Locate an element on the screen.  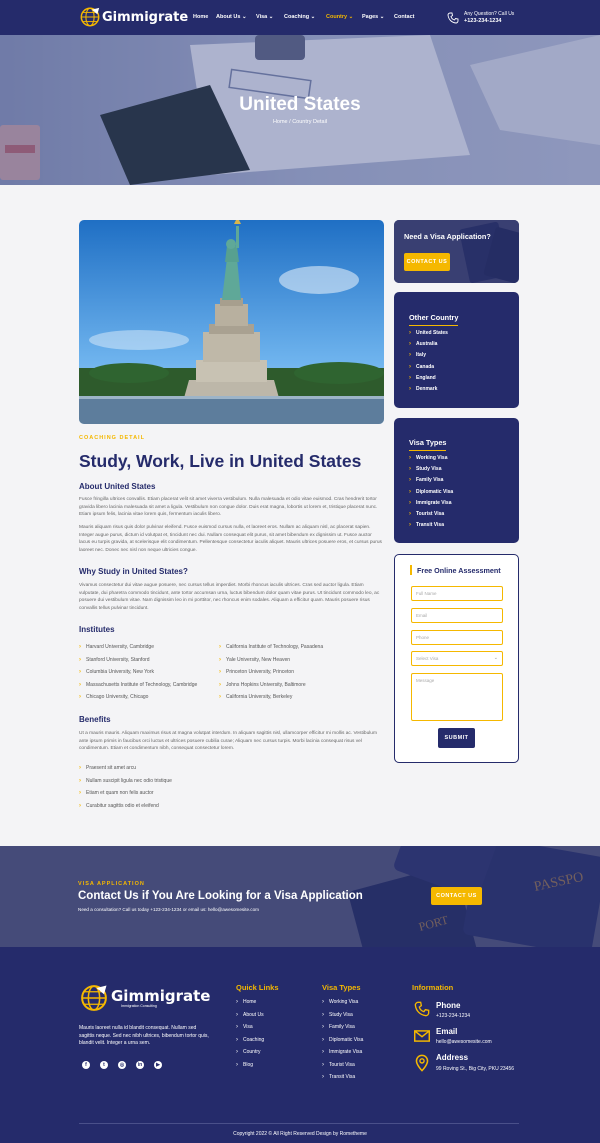
linkedin-icon: in is located at coordinates (140, 1065).